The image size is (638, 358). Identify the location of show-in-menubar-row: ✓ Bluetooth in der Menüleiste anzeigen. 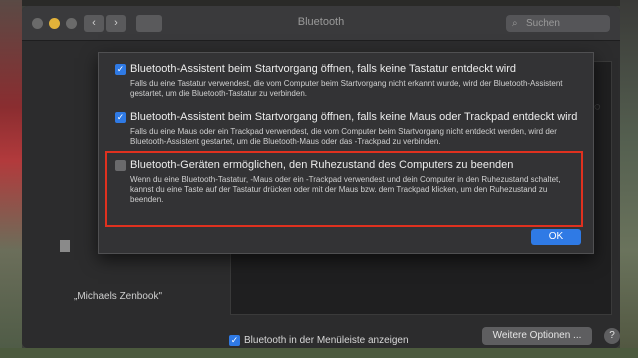
(319, 340).